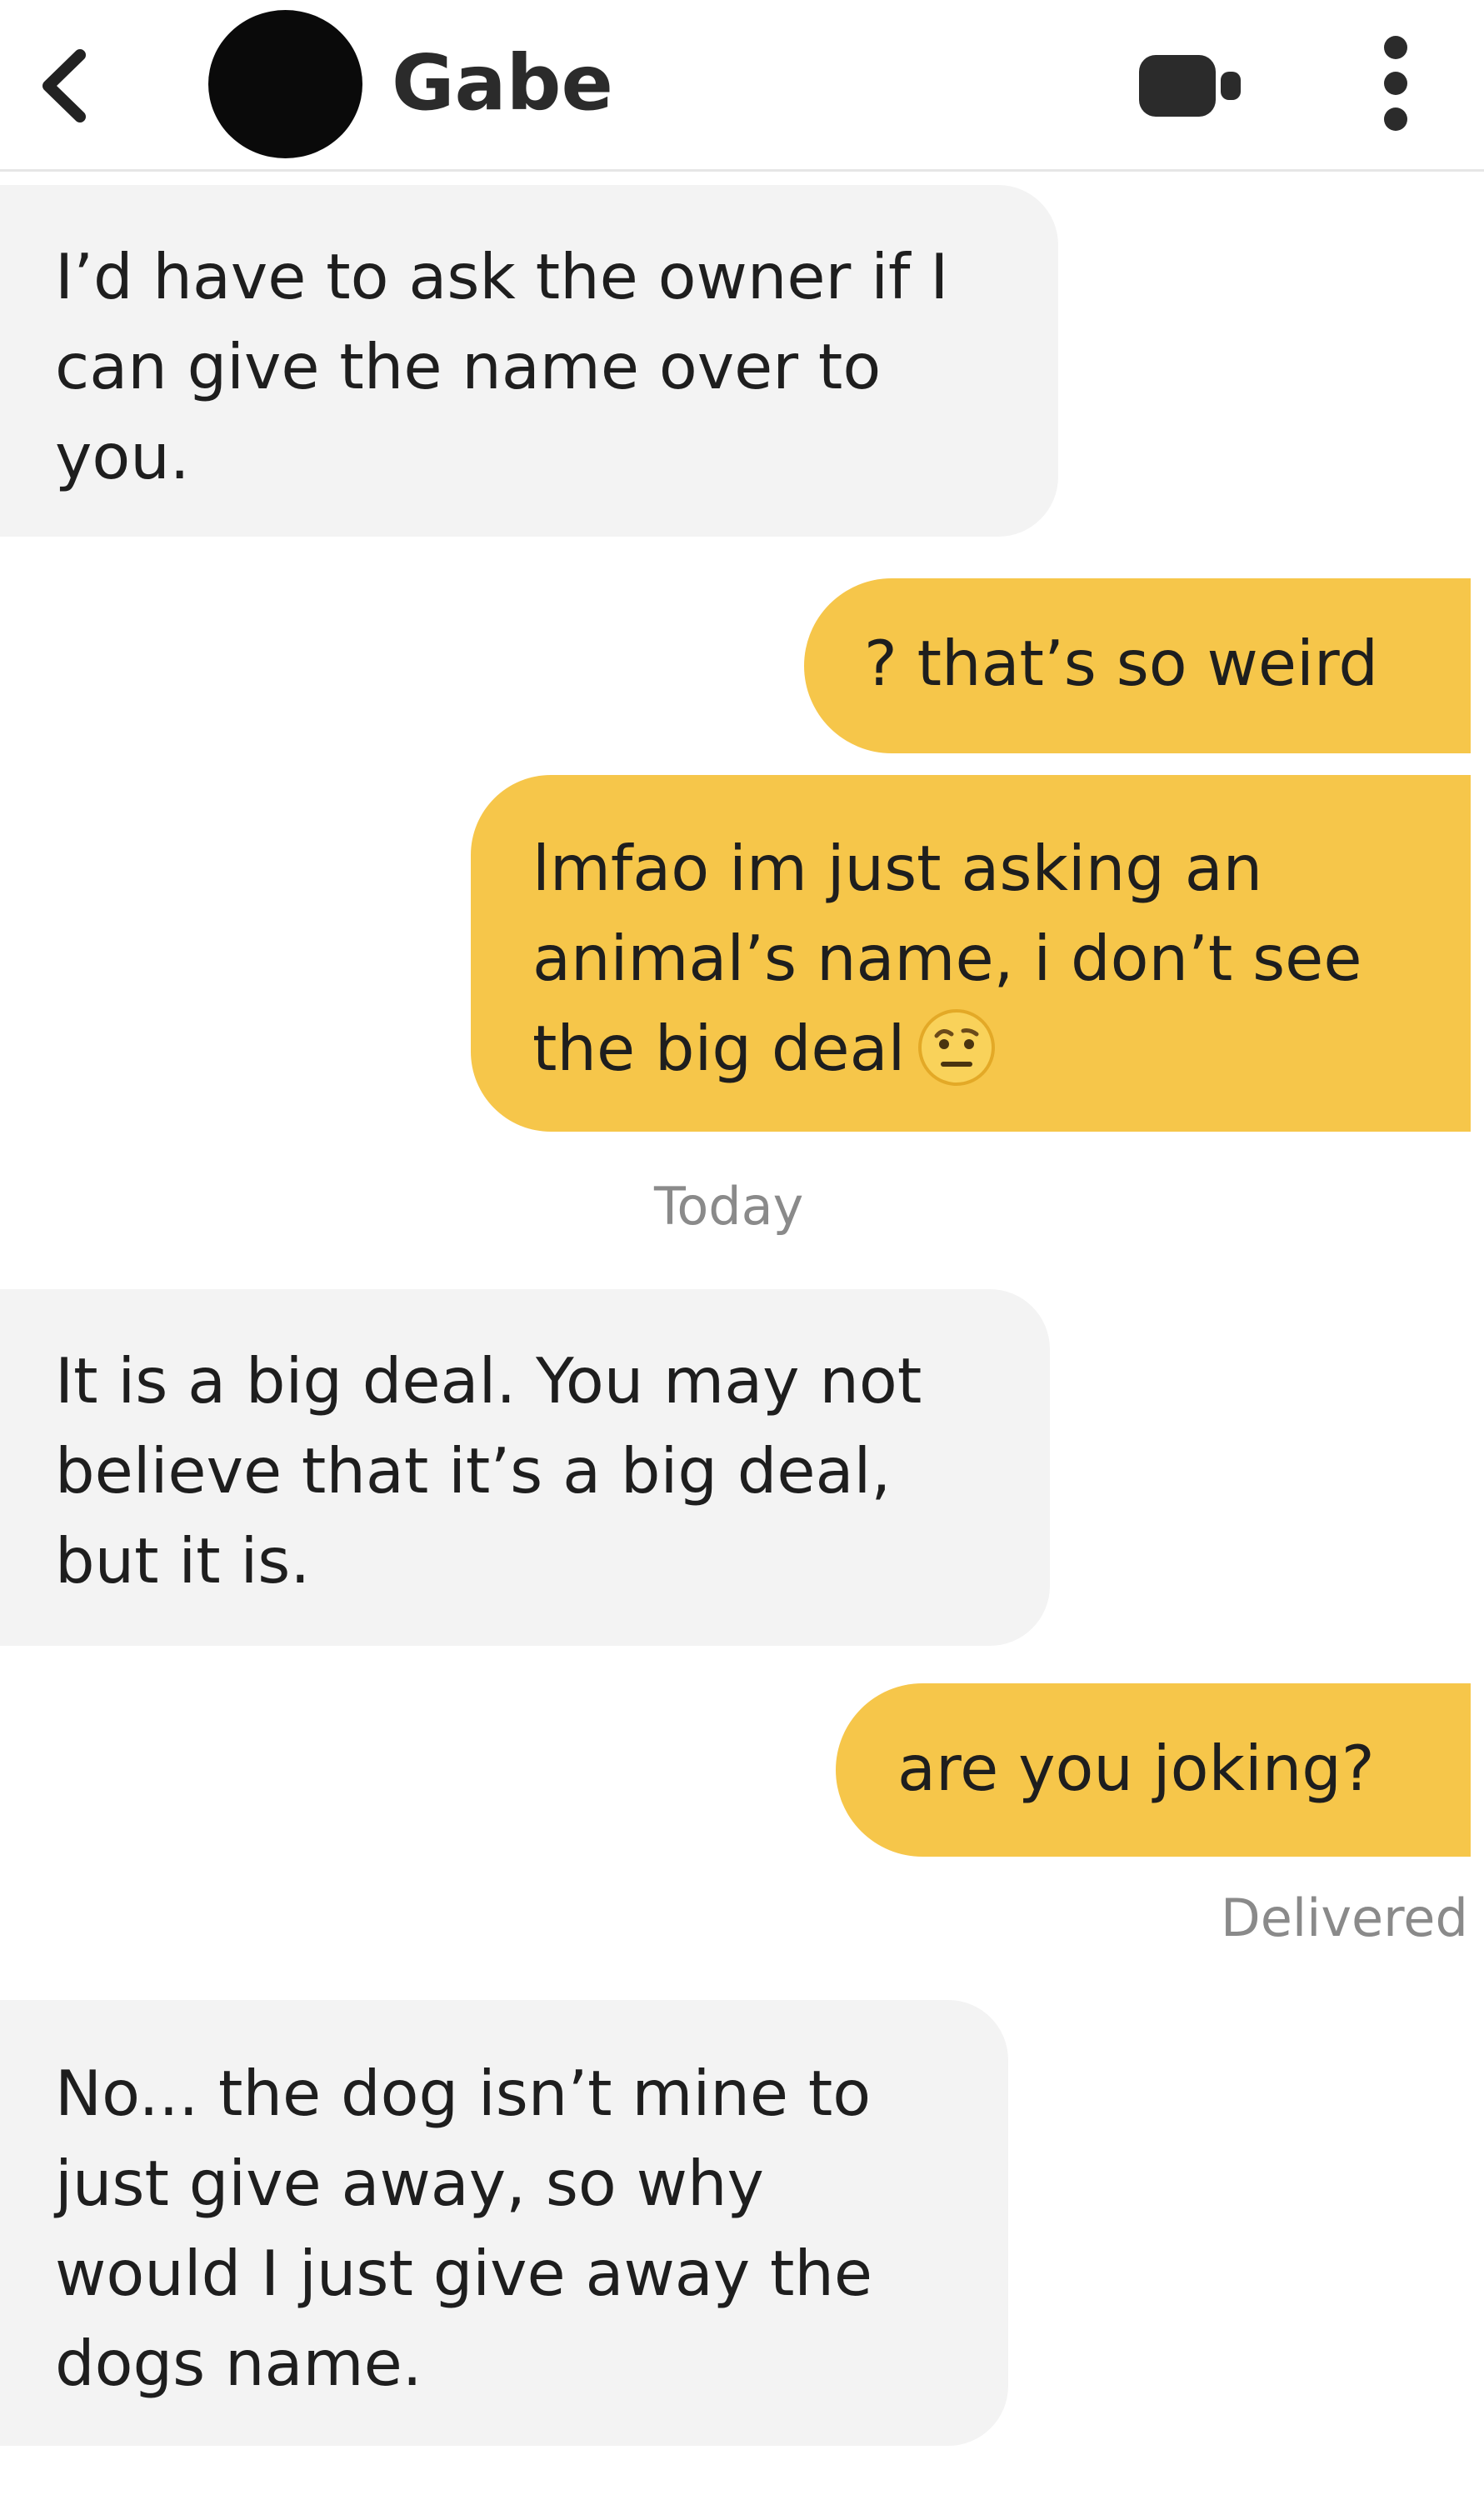 The height and width of the screenshot is (2500, 1484). What do you see at coordinates (1344, 1918) in the screenshot?
I see `delivery-status: Delivered` at bounding box center [1344, 1918].